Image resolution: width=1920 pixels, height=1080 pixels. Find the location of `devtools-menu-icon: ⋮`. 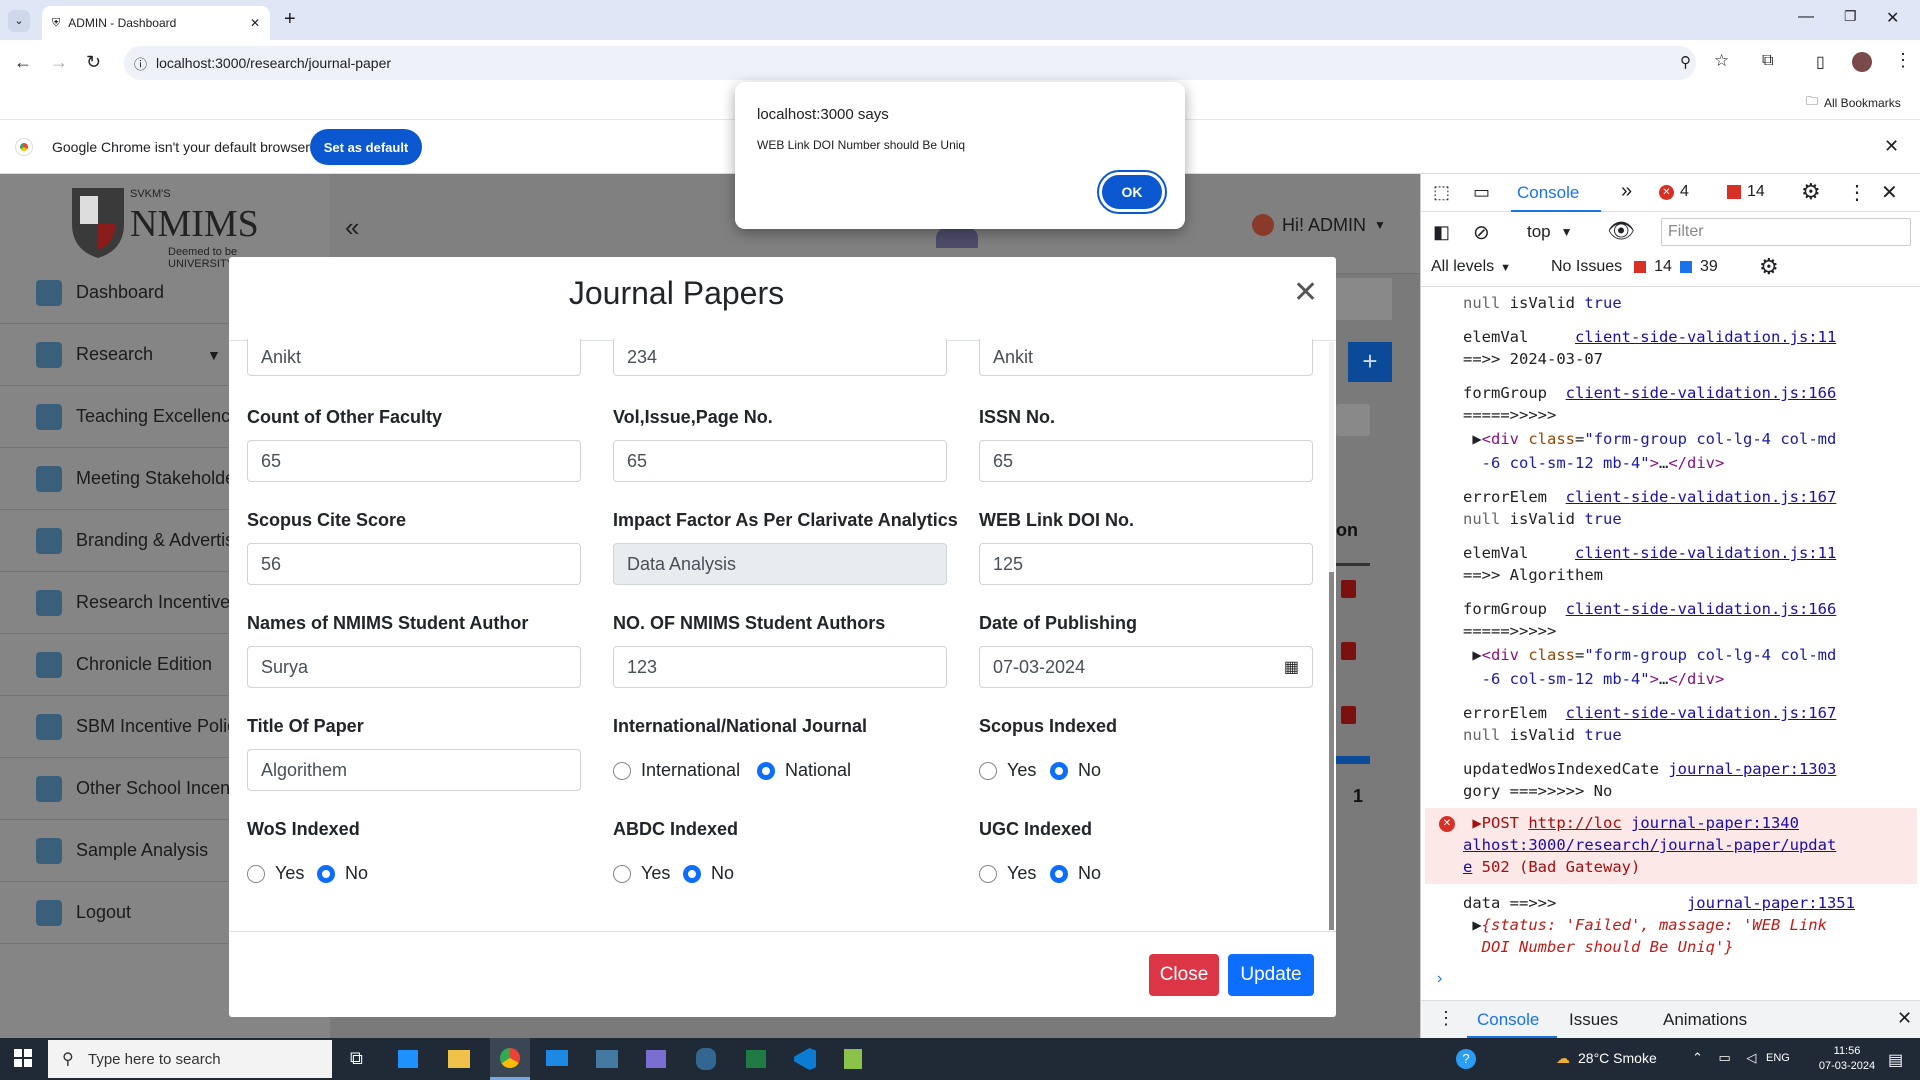

devtools-menu-icon: ⋮ is located at coordinates (1857, 192).